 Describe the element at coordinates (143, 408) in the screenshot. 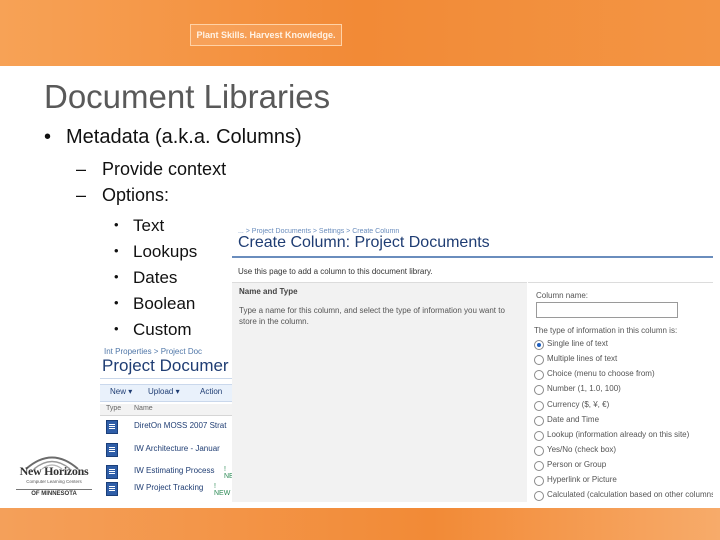

I see `name-column-header: Name` at that location.